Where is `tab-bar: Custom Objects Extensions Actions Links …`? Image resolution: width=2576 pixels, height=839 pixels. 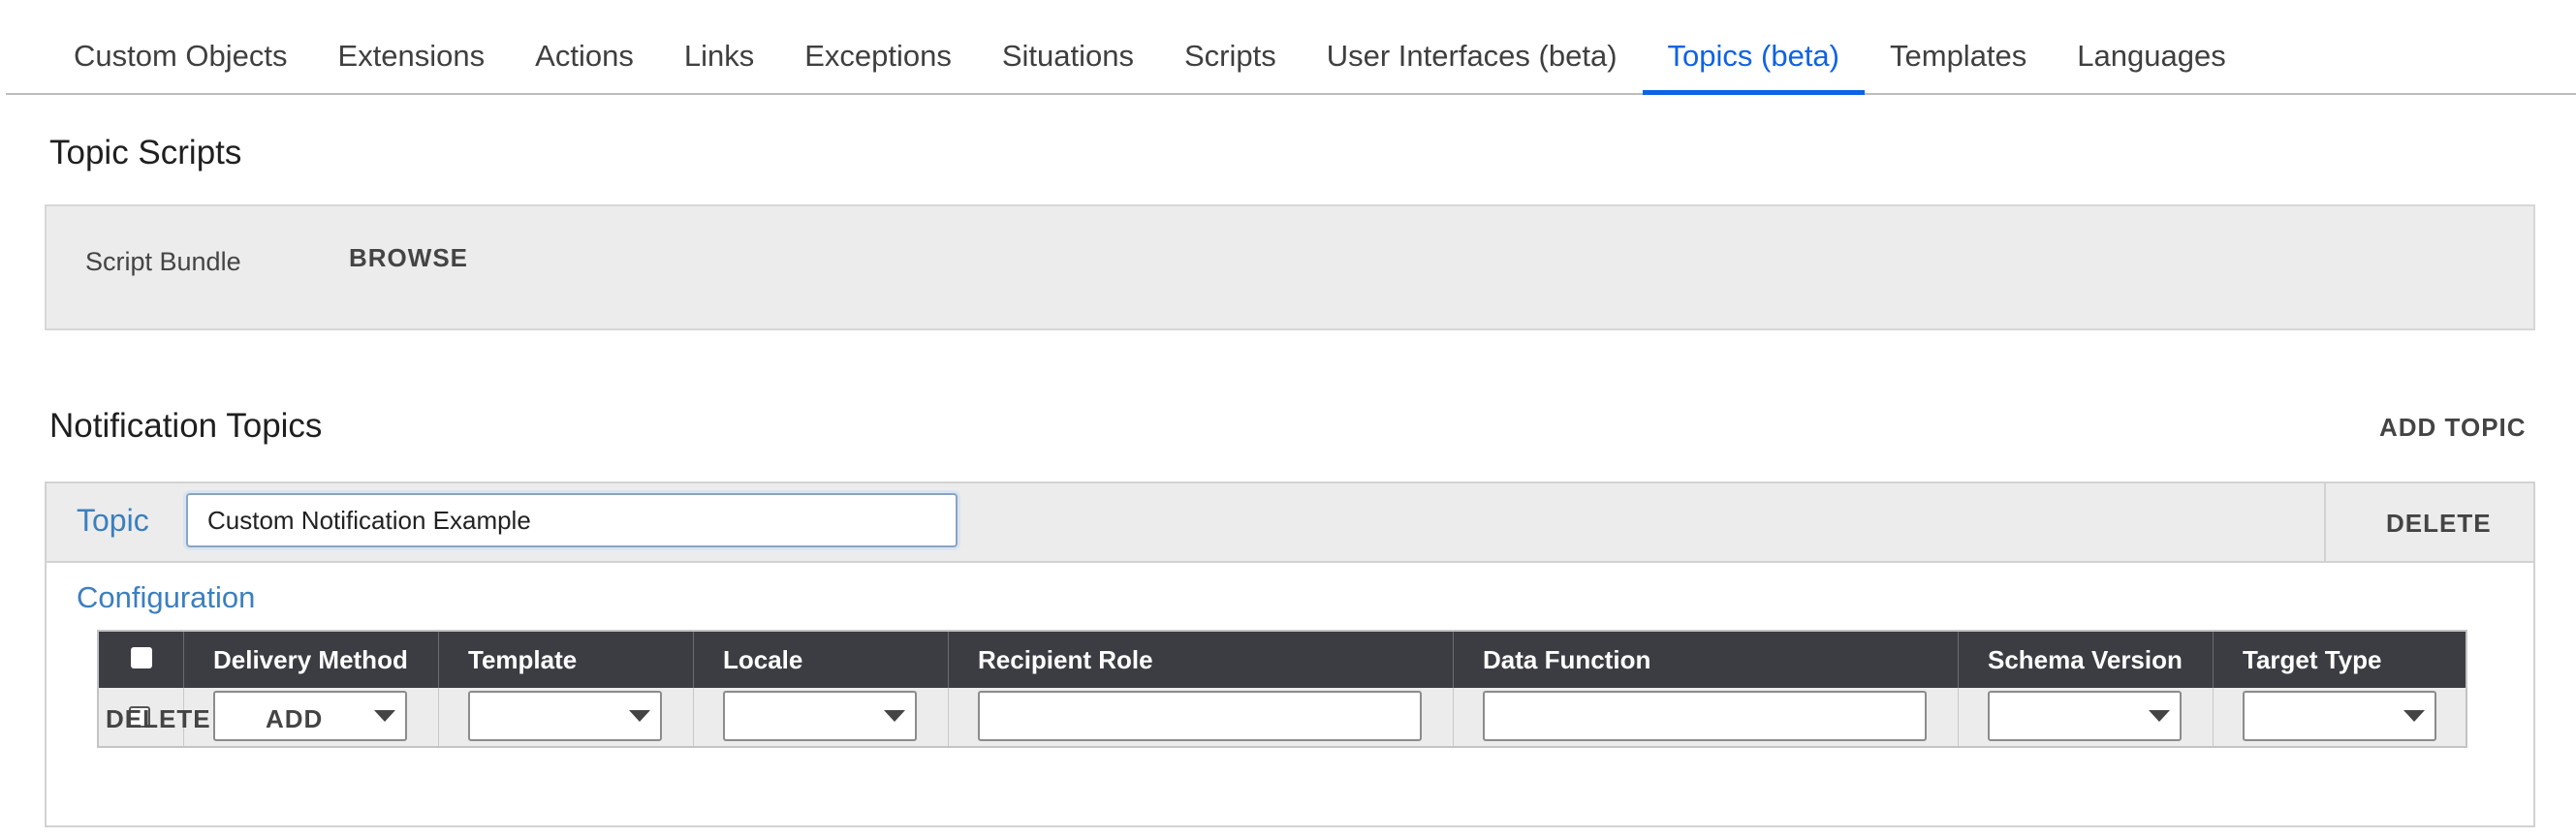 tab-bar: Custom Objects Extensions Actions Links … is located at coordinates (1291, 48).